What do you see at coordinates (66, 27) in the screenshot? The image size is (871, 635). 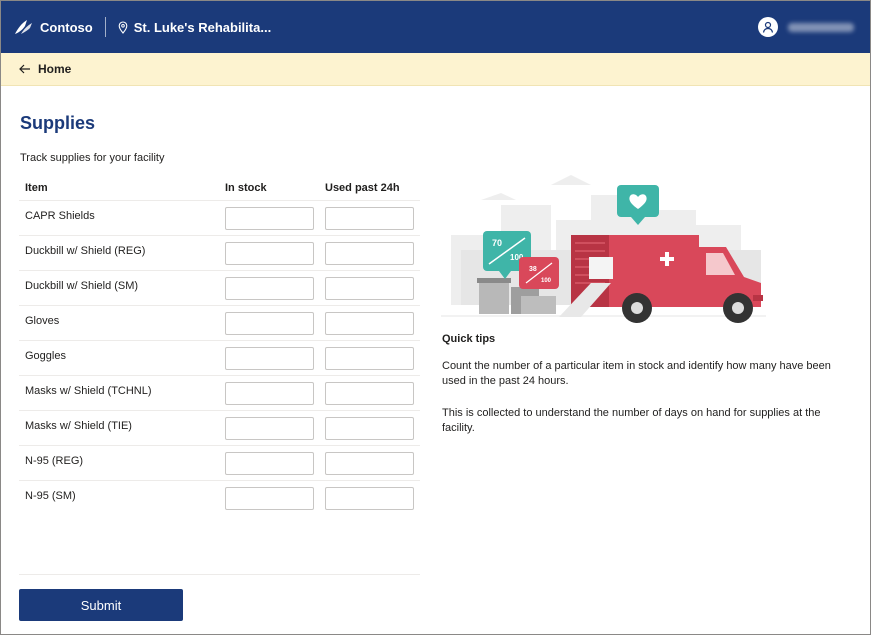 I see `brand-name: Contoso` at bounding box center [66, 27].